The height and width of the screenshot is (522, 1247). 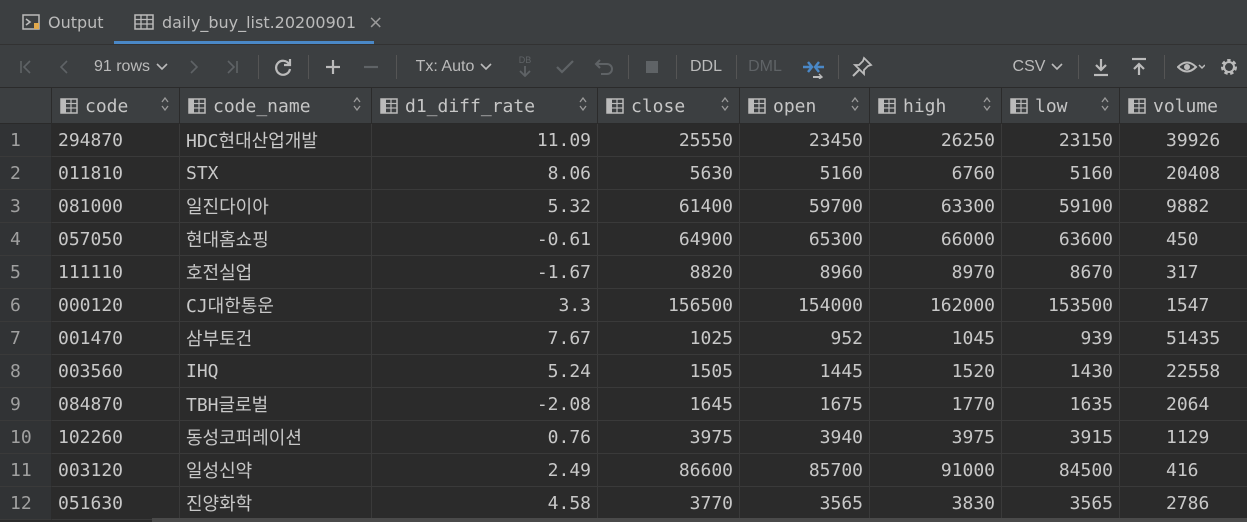 What do you see at coordinates (1061, 106) in the screenshot?
I see `column-header-low: low` at bounding box center [1061, 106].